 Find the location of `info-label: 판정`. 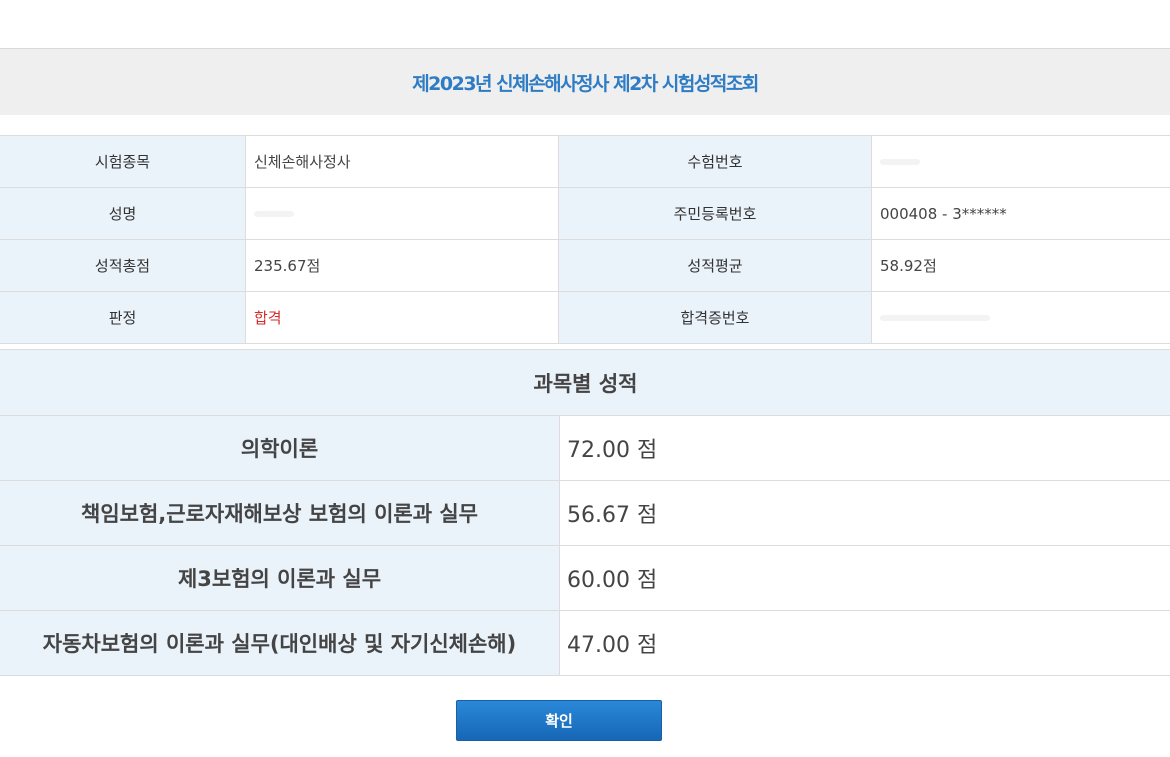

info-label: 판정 is located at coordinates (123, 317).